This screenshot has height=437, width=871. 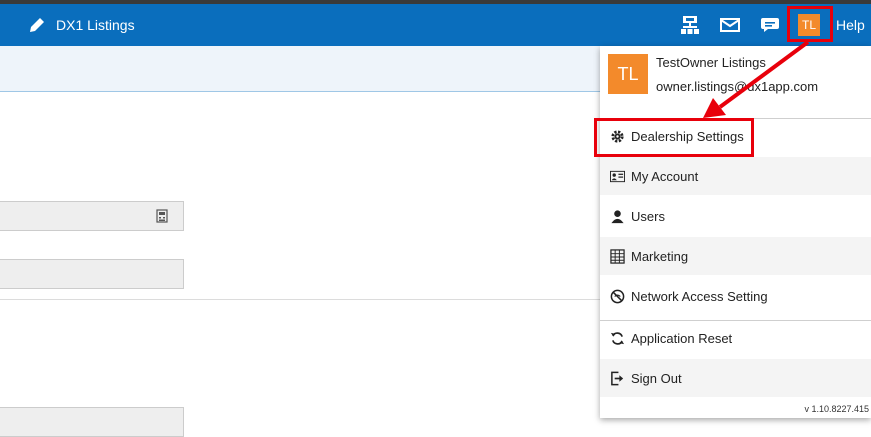 I want to click on menu-item-dealership-settings: Dealership Settings, so click(x=735, y=136).